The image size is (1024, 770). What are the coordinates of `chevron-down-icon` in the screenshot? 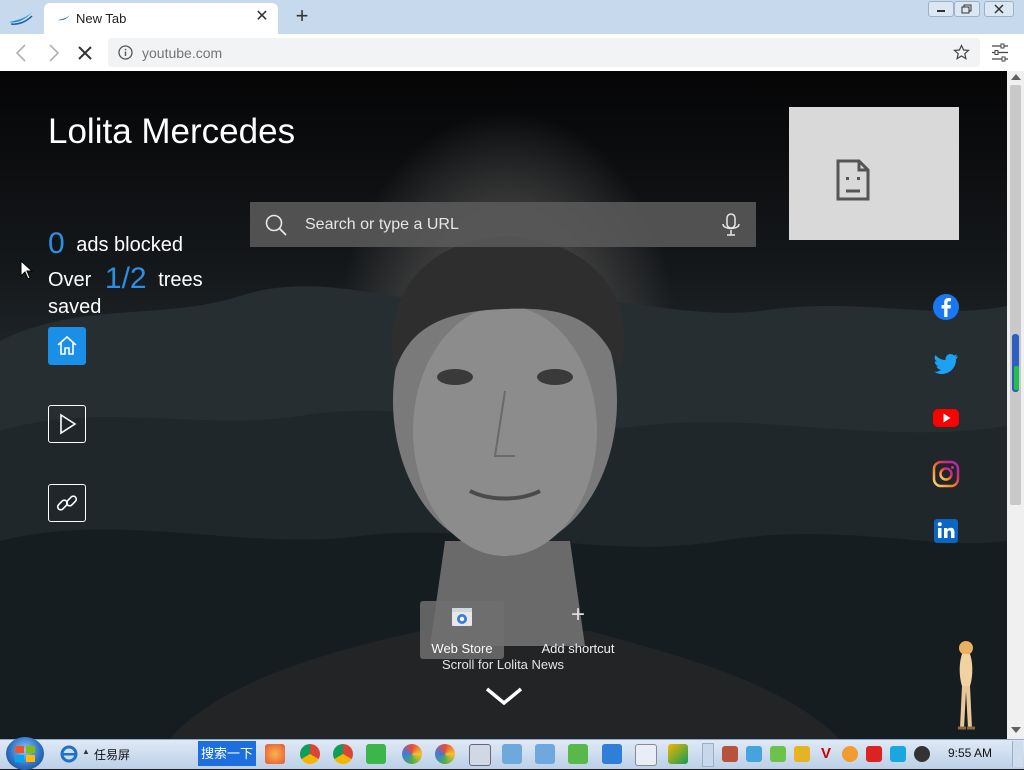 It's located at (504, 696).